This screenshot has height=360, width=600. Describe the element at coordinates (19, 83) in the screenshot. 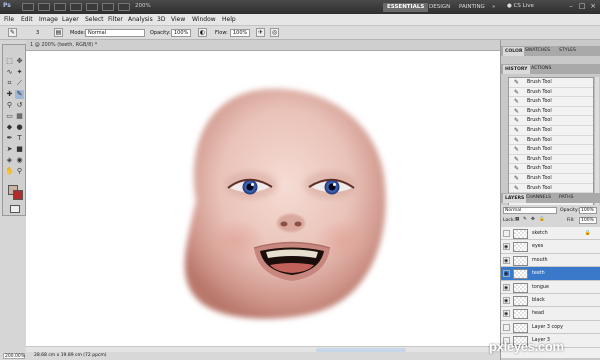

I see `eyedropper-tool-icon: ⟋` at that location.